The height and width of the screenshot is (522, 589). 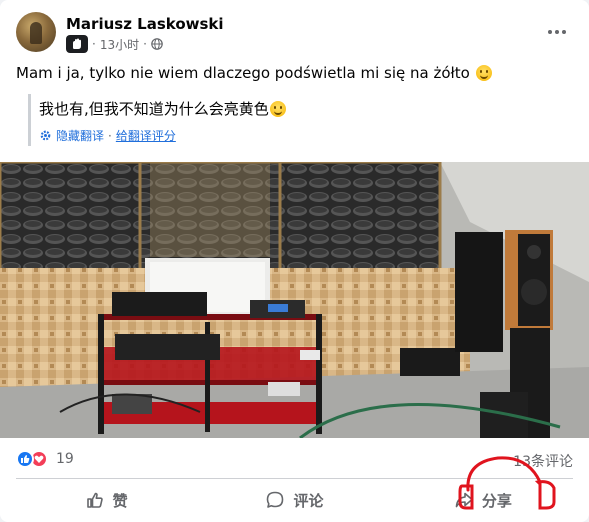 I want to click on comment-button: 评论, so click(x=294, y=500).